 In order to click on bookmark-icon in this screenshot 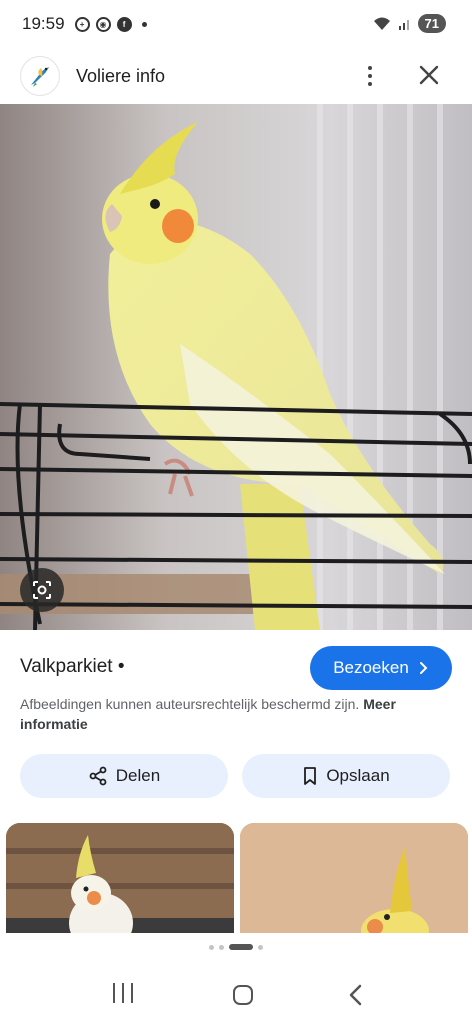, I will do `click(310, 776)`.